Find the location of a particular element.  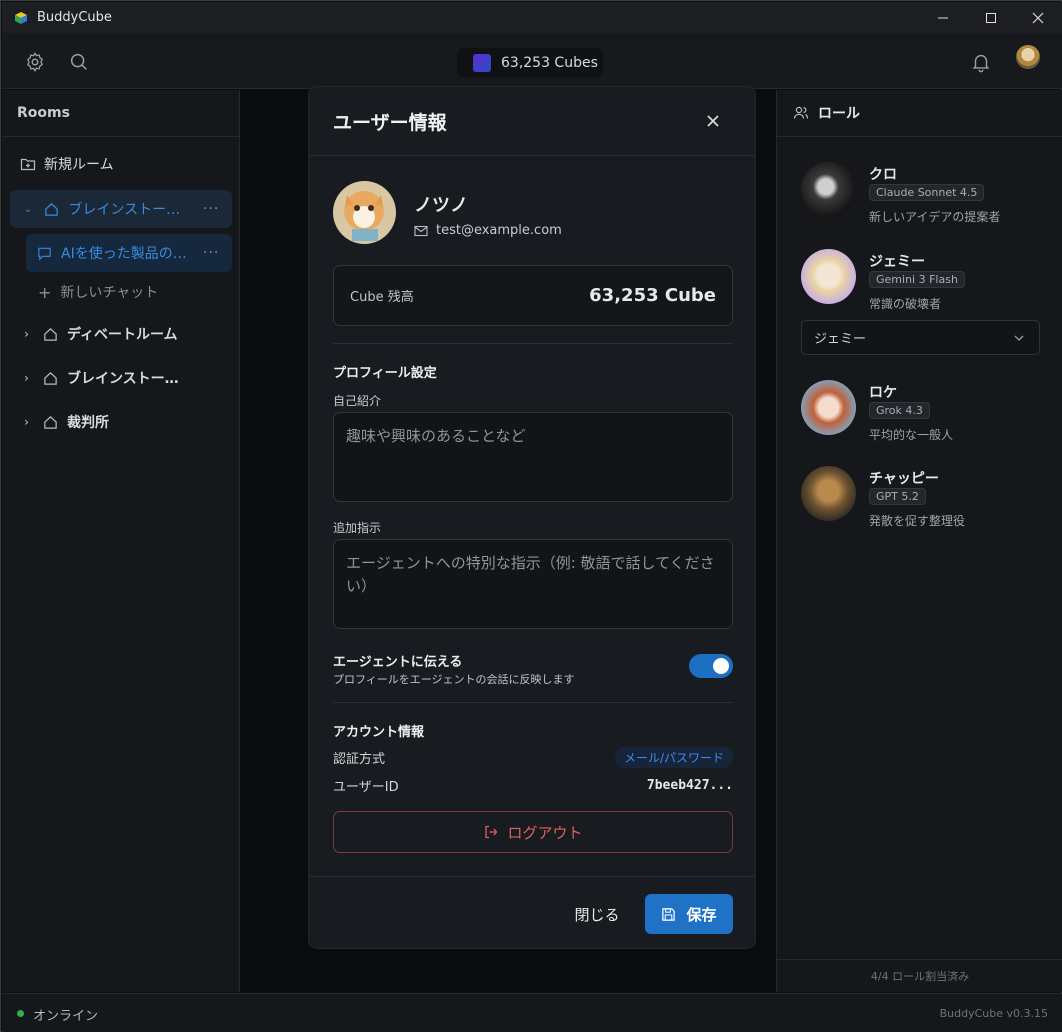

room-item-brainstorm-active: ⌄ ブレインストー… ··· is located at coordinates (121, 209).